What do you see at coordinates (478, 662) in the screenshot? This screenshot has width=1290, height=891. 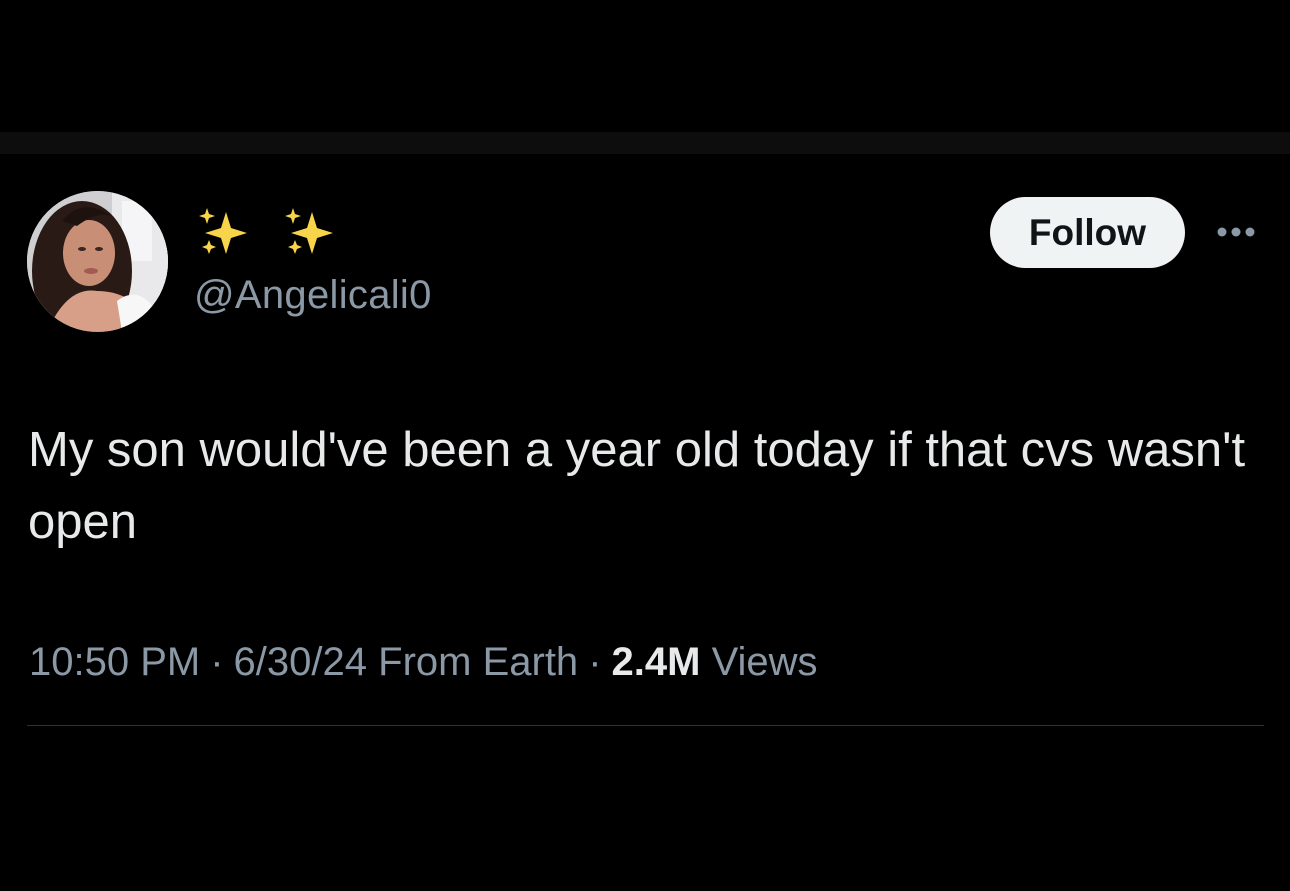 I see `tweet-source: From Earth` at bounding box center [478, 662].